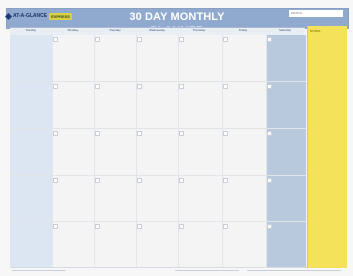  I want to click on day-label-saturday: Saturday, so click(284, 30).